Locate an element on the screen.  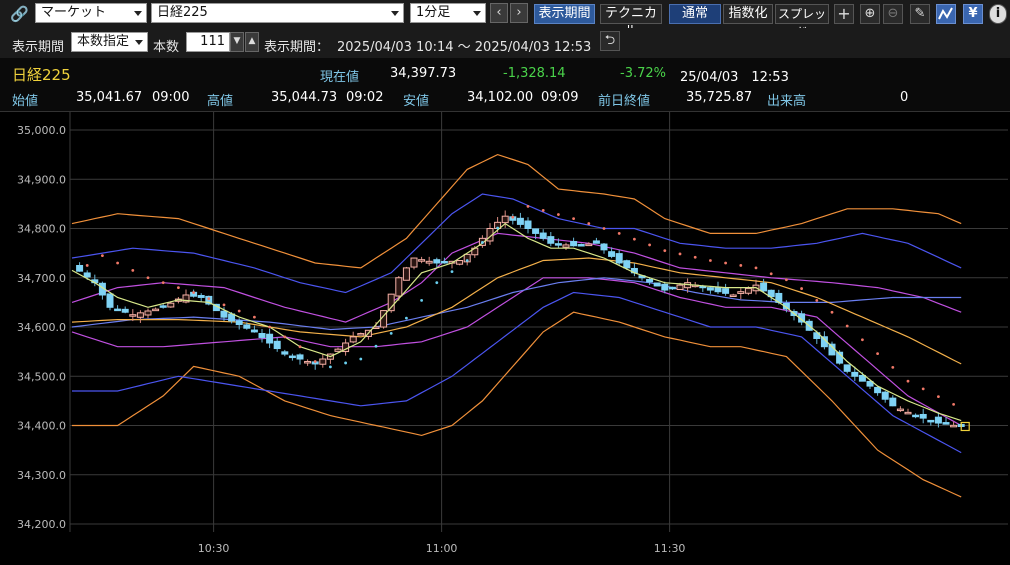
spread-button: スプレッド is located at coordinates (802, 21).